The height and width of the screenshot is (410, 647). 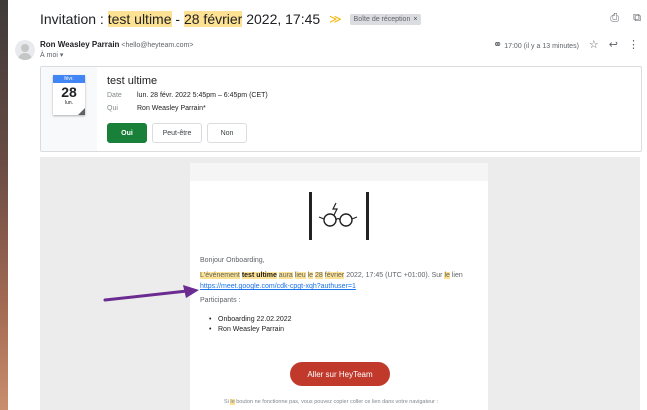 I want to click on logo-right-bar, so click(x=367, y=216).